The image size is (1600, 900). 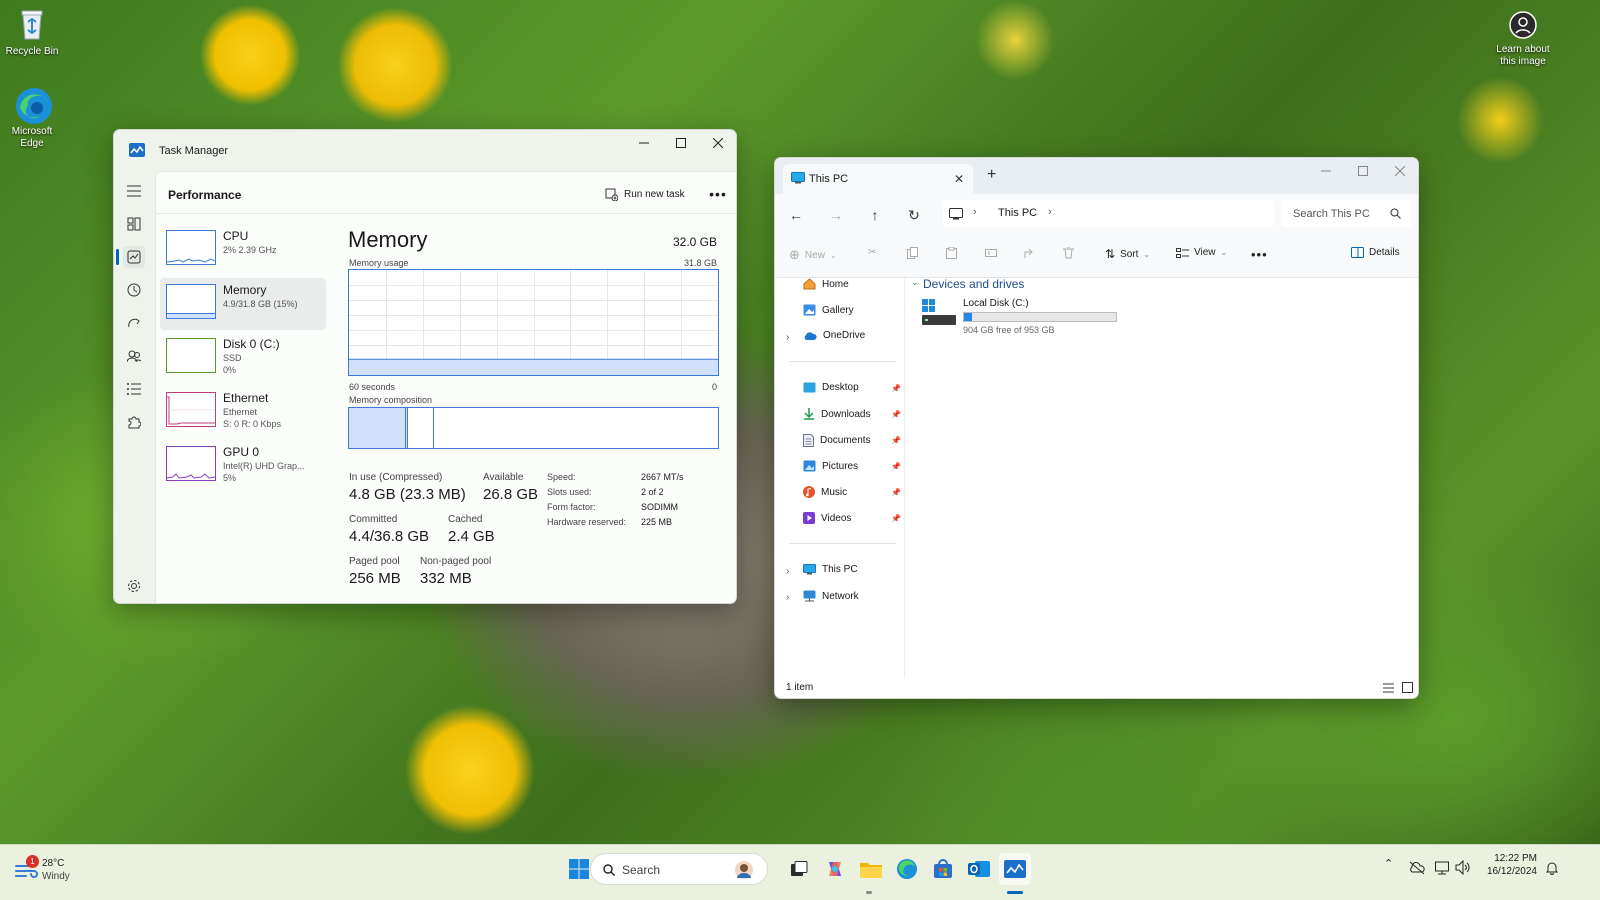 What do you see at coordinates (425, 150) in the screenshot?
I see `task-manager-titlebar: Task Manager` at bounding box center [425, 150].